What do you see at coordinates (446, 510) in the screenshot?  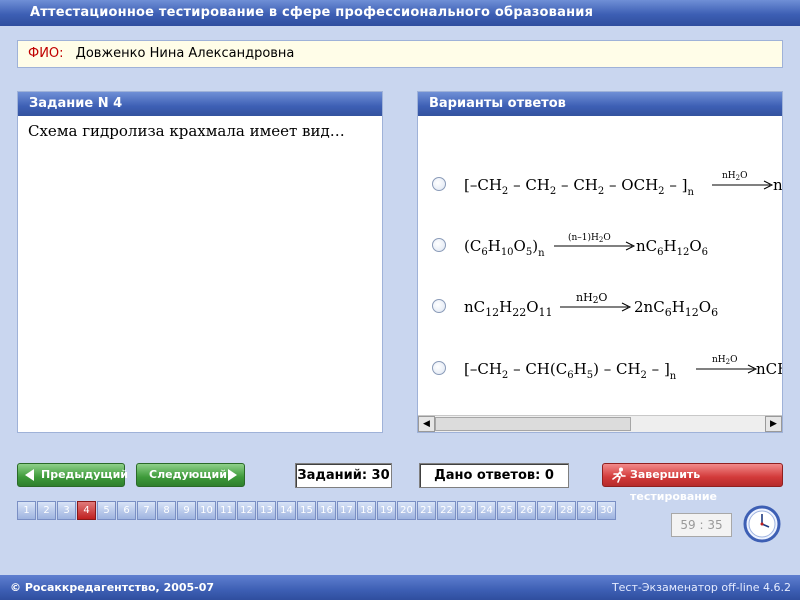 I see `page-button-22: 22` at bounding box center [446, 510].